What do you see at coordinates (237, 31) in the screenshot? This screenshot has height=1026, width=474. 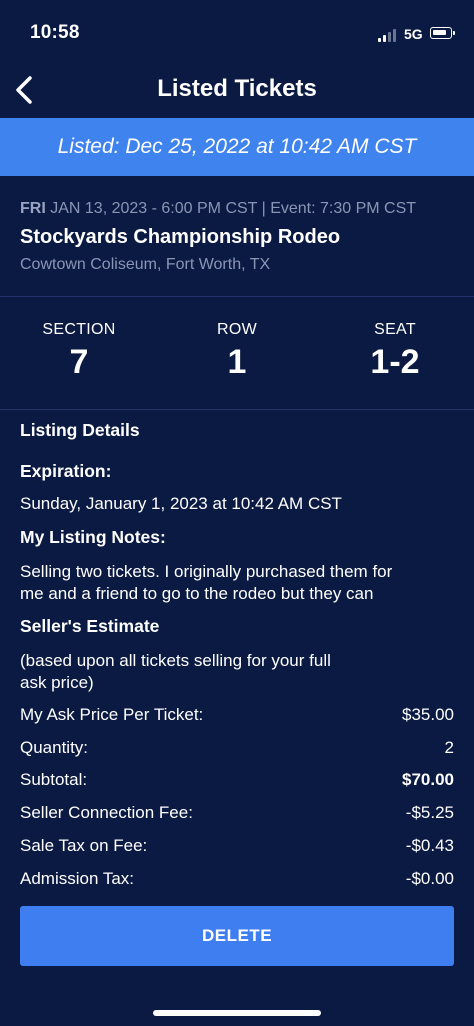 I see `status-bar: 10:58 5G` at bounding box center [237, 31].